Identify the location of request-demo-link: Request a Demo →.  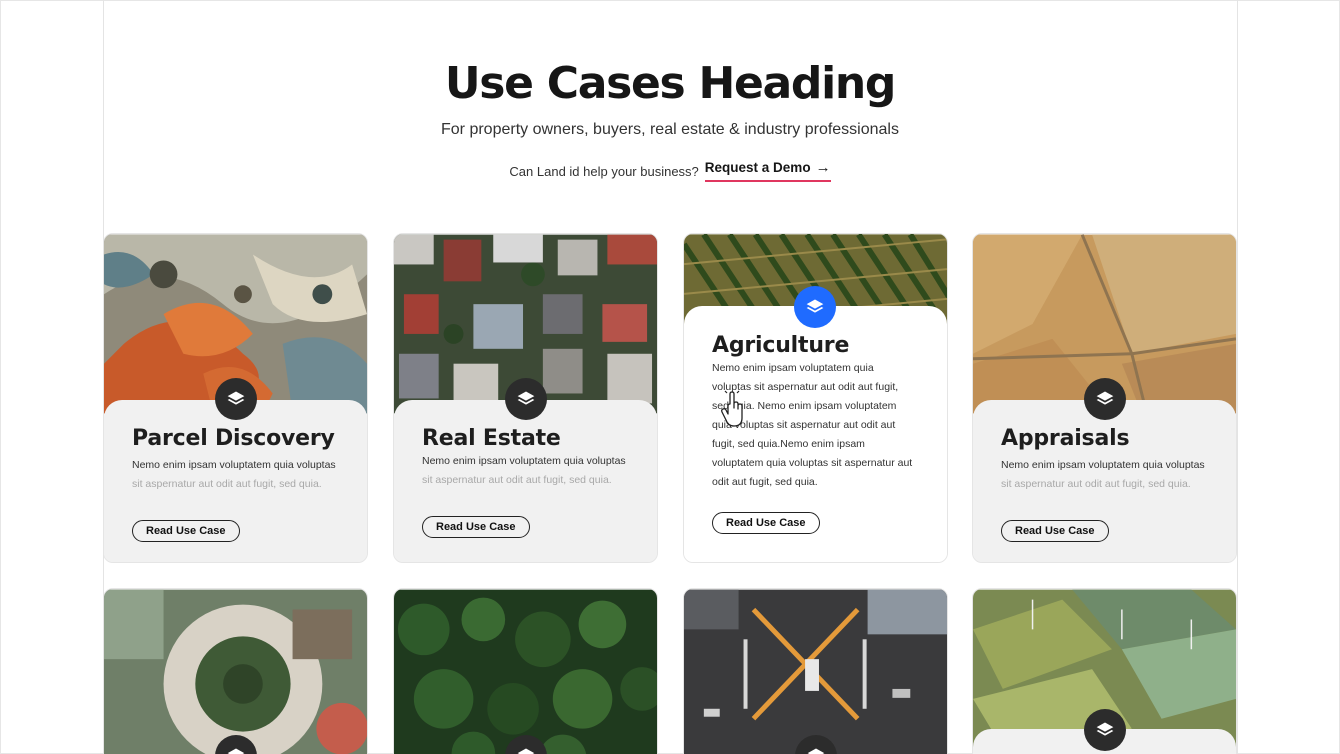
(767, 170).